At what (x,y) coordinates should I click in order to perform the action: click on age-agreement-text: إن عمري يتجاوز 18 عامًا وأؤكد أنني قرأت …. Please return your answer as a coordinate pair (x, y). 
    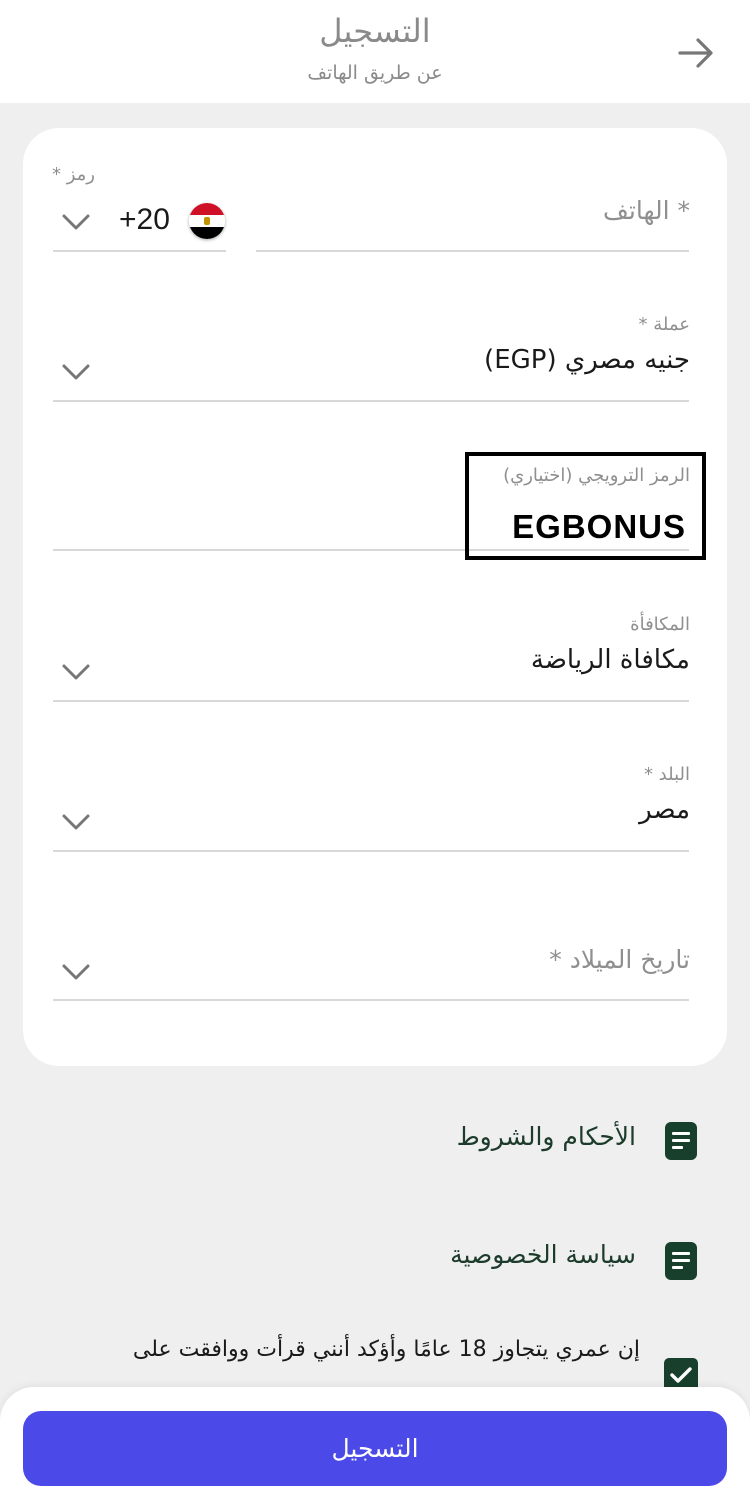
    Looking at the image, I should click on (386, 1349).